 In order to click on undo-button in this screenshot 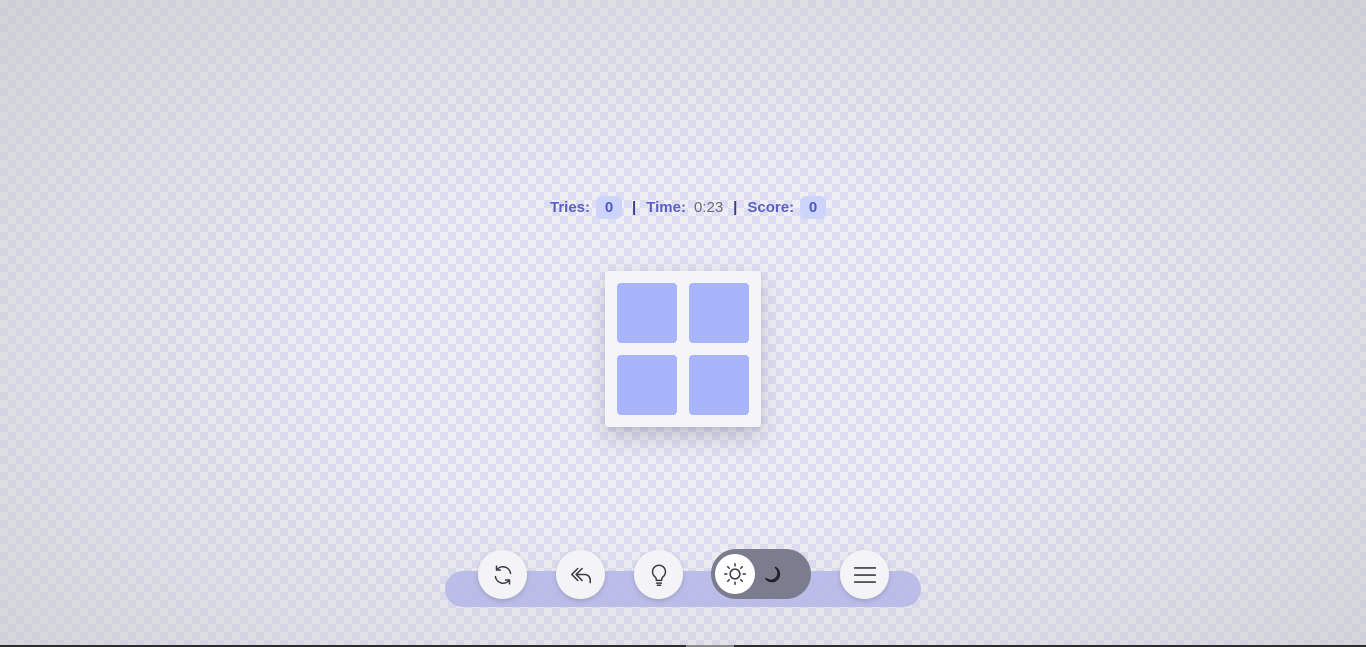, I will do `click(580, 574)`.